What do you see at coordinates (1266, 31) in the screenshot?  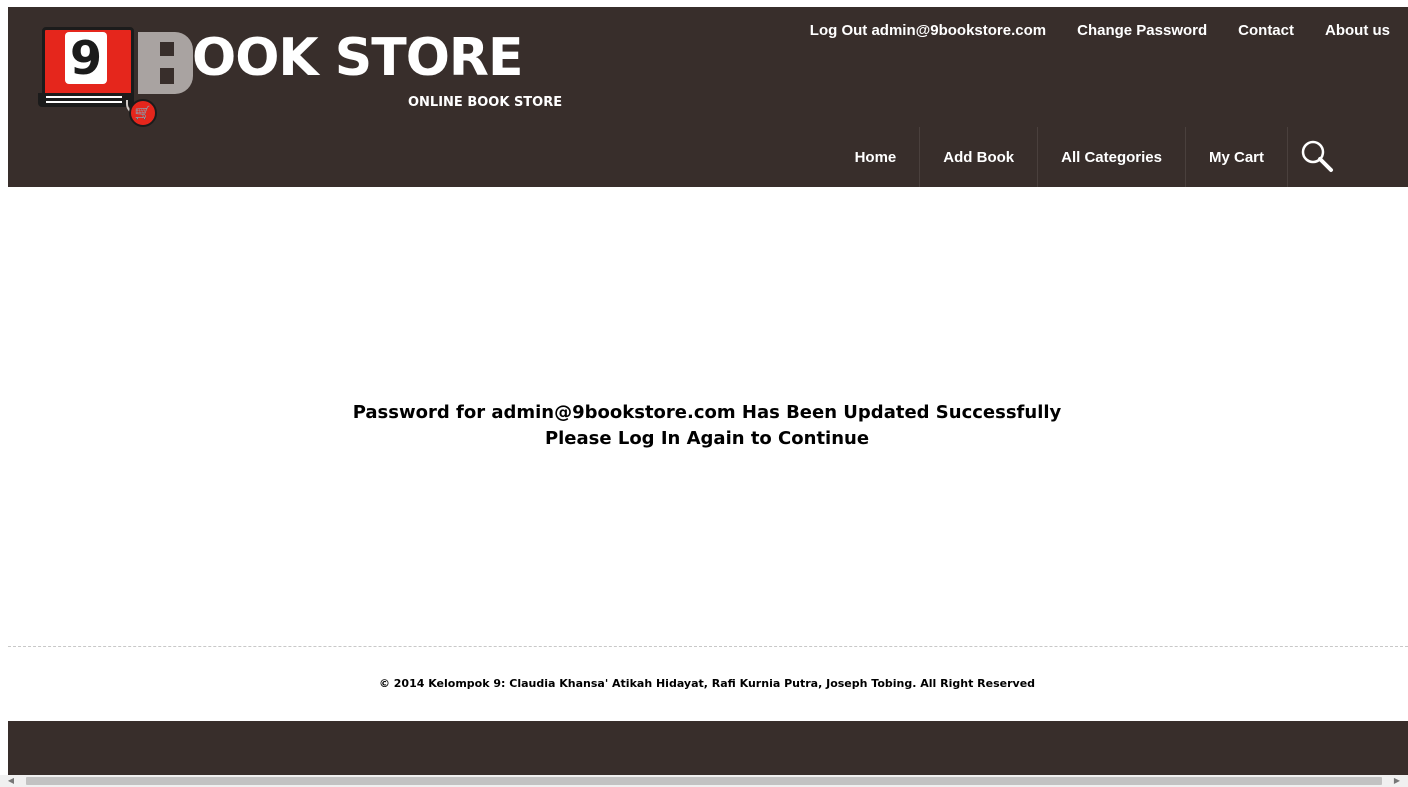 I see `contact-link: Contact` at bounding box center [1266, 31].